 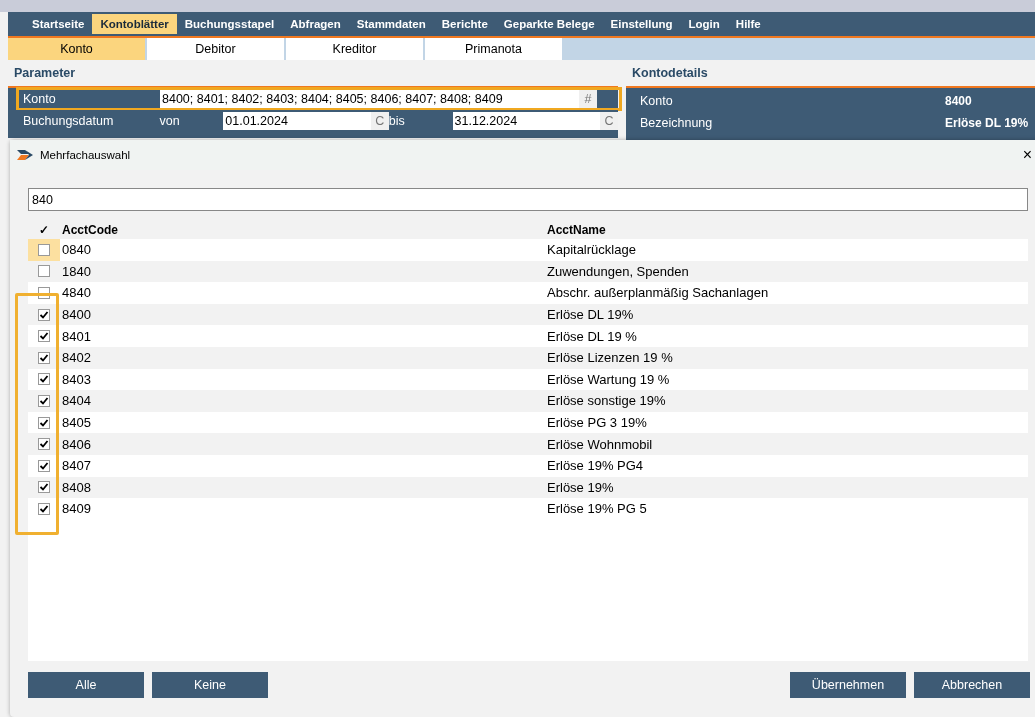 What do you see at coordinates (596, 466) in the screenshot?
I see `table-cell-text: Erlöse 19% PG4` at bounding box center [596, 466].